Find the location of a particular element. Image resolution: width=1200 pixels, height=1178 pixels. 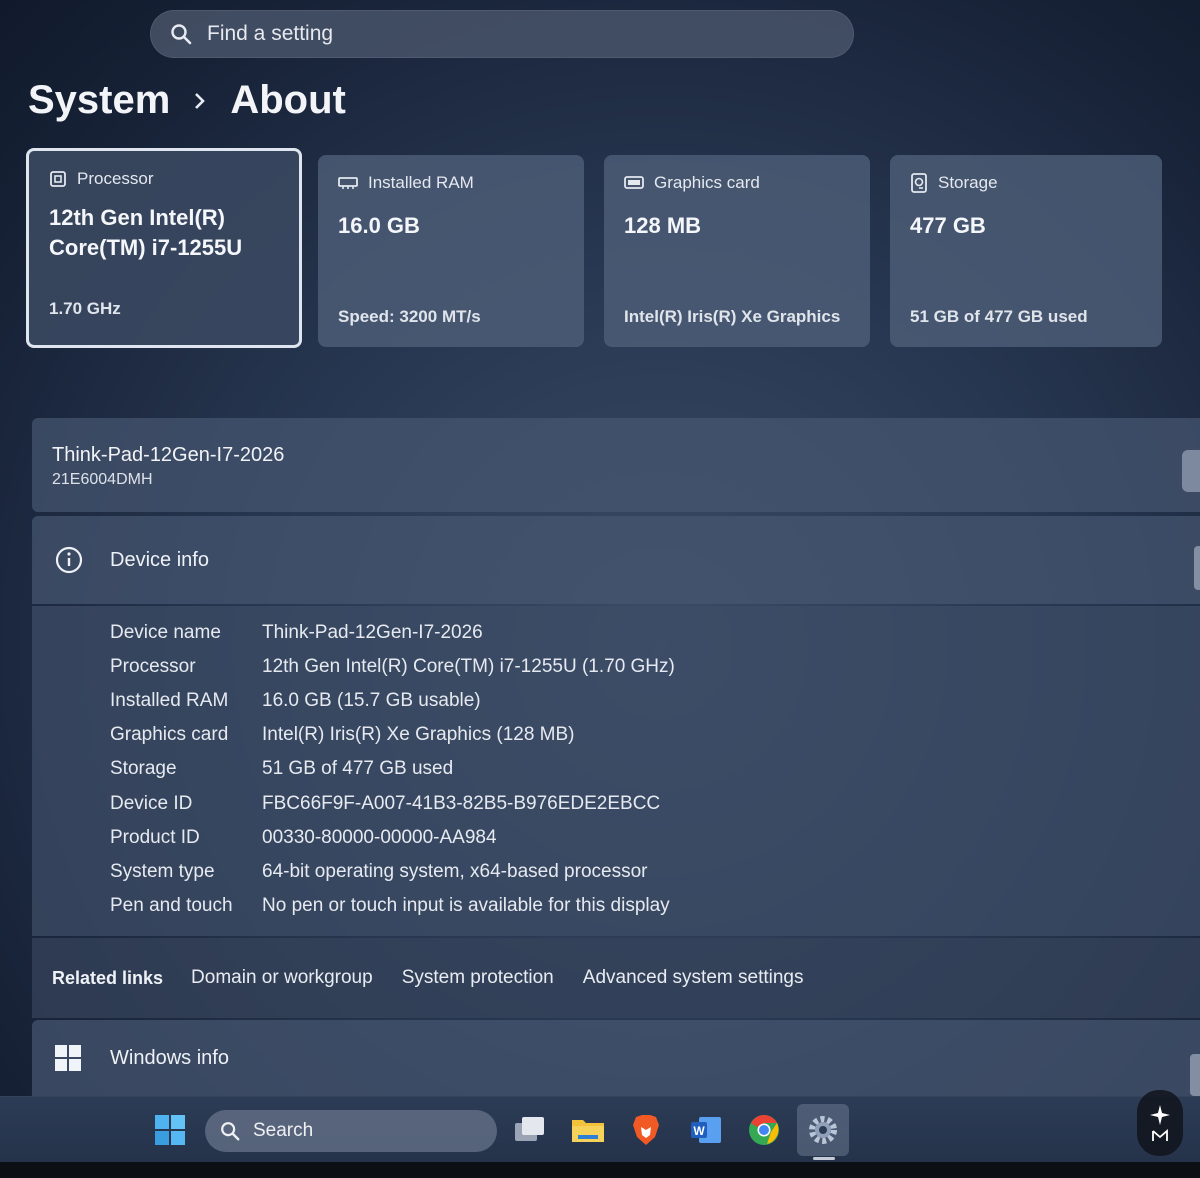

storage-icon is located at coordinates (919, 183).